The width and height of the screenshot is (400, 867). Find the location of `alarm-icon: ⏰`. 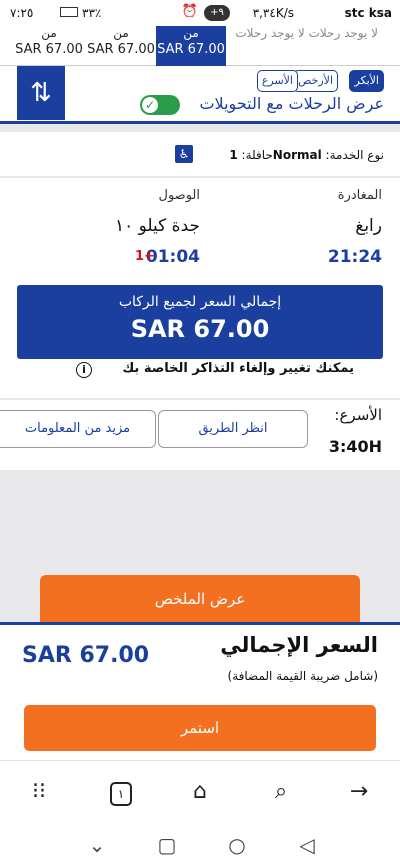

alarm-icon: ⏰ is located at coordinates (189, 11).